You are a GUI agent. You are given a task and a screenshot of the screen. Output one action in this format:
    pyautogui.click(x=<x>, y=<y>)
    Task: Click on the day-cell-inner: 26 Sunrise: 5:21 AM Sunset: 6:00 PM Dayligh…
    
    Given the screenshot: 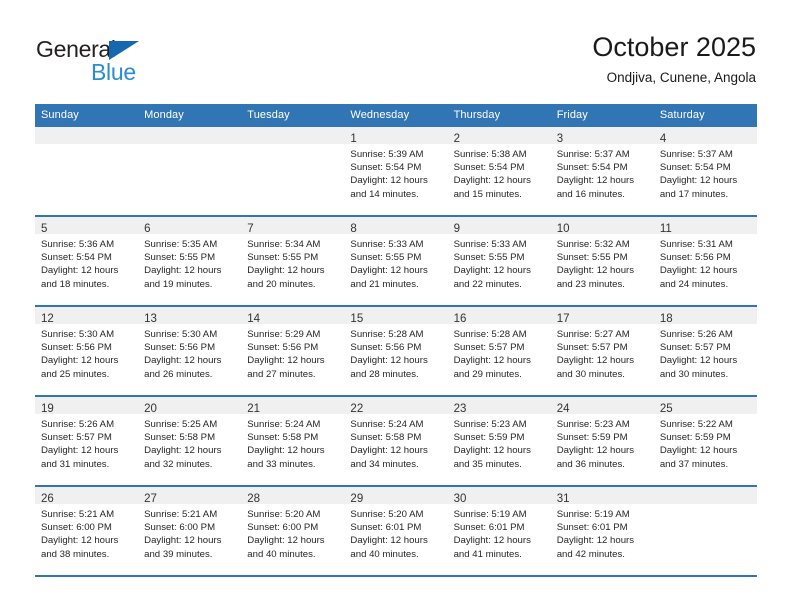 What is the action you would take?
    pyautogui.click(x=87, y=531)
    